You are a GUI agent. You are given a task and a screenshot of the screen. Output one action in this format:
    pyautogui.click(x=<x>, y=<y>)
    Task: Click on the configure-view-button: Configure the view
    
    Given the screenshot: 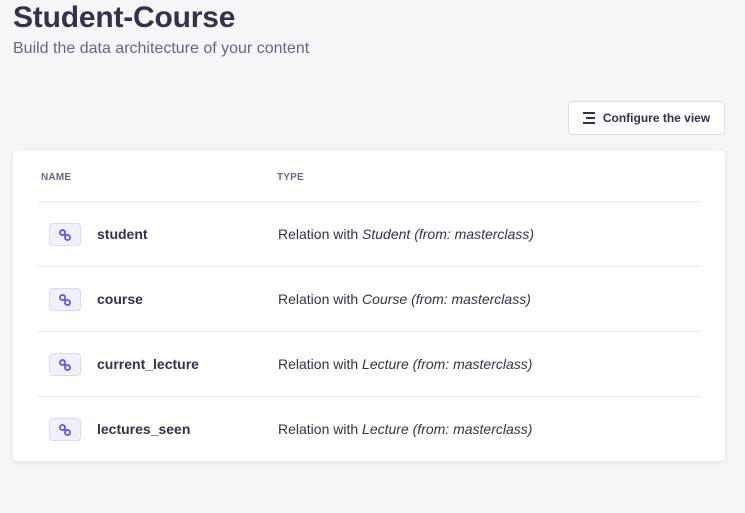 What is the action you would take?
    pyautogui.click(x=646, y=118)
    